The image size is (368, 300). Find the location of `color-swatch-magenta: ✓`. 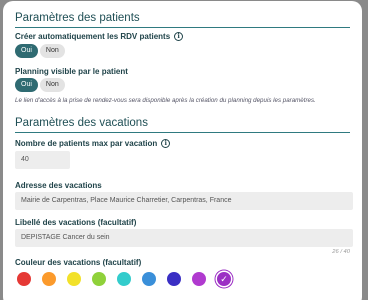

color-swatch-magenta: ✓ is located at coordinates (224, 279).